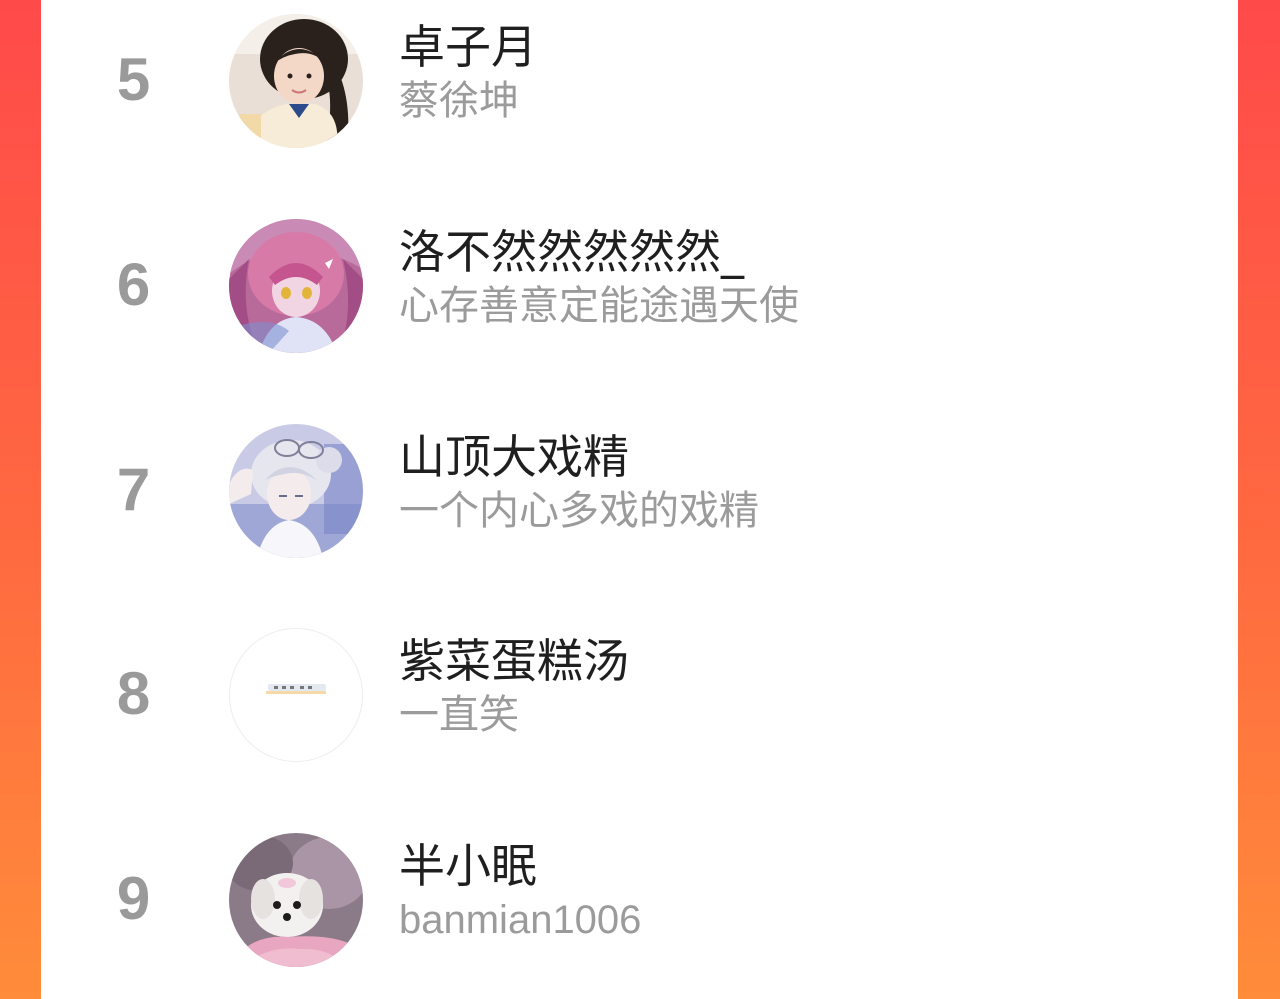  I want to click on anime-girl-avatar-image, so click(296, 286).